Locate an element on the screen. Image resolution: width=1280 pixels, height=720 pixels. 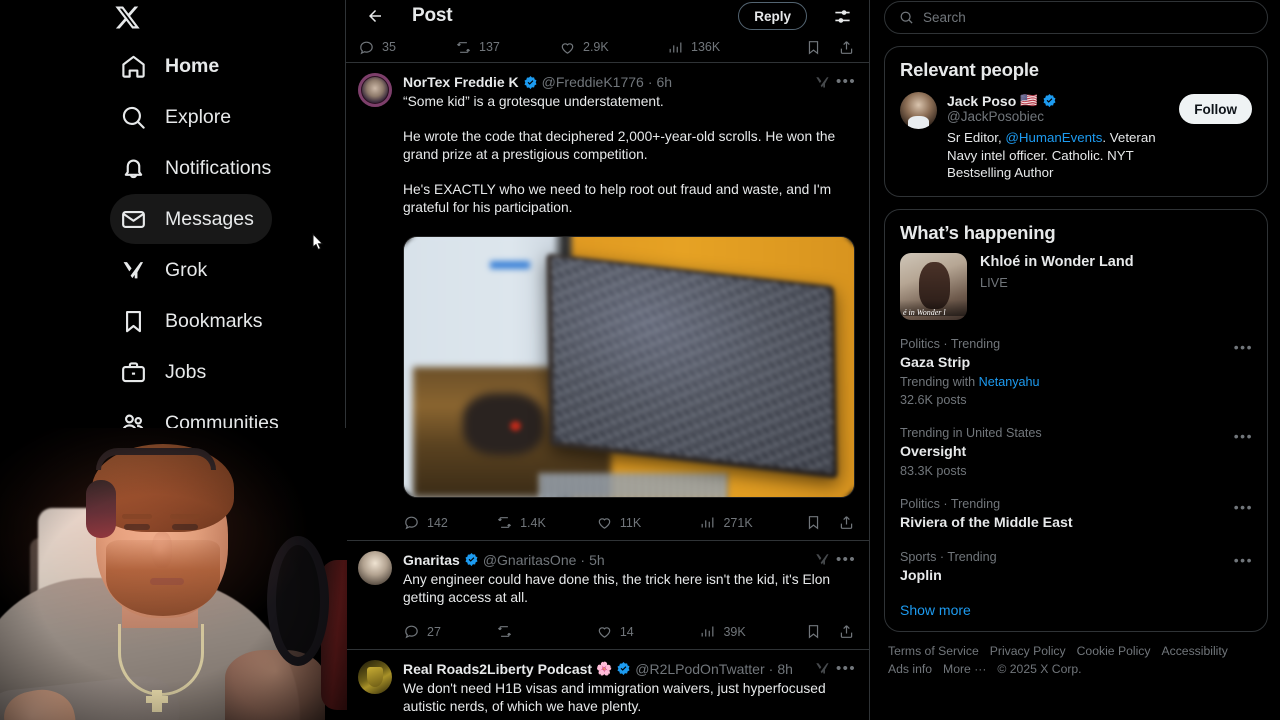
follow-button: Follow is located at coordinates (1215, 109).